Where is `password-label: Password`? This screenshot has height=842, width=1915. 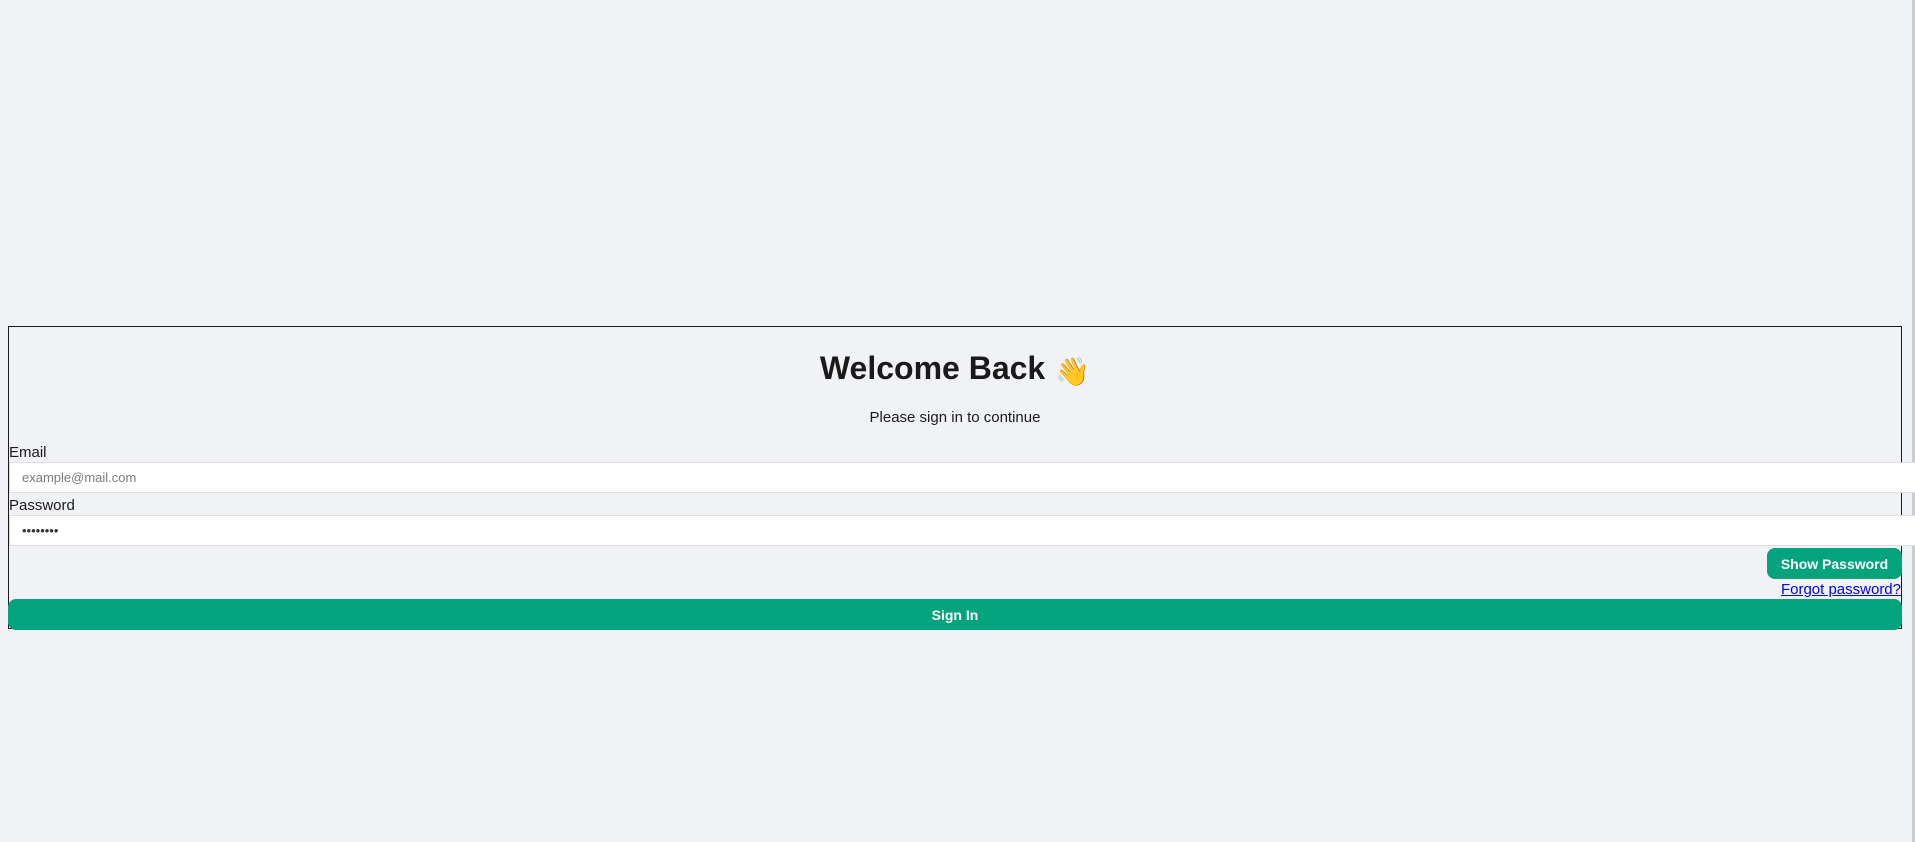
password-label: Password is located at coordinates (42, 505).